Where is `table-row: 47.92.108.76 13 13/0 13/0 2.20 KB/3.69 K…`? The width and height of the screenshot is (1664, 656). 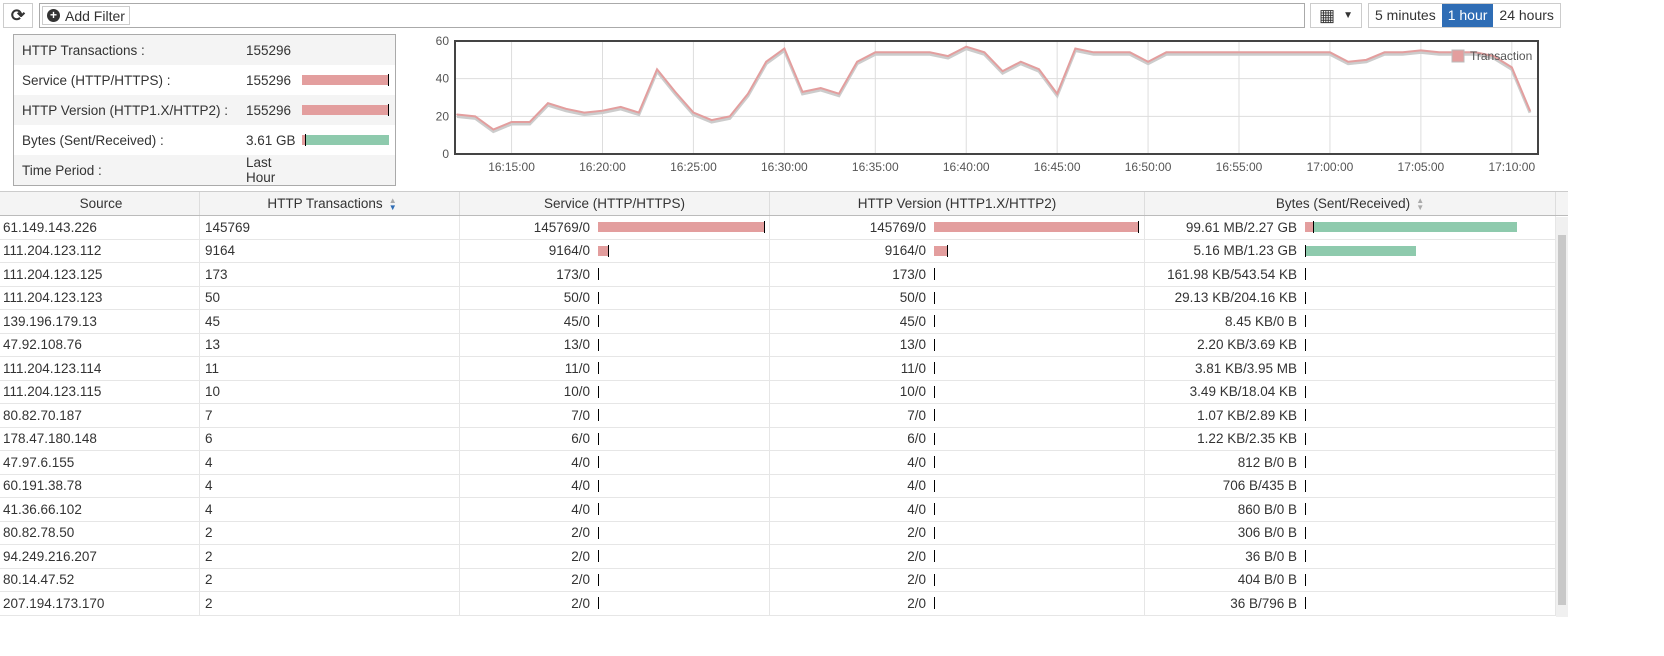
table-row: 47.92.108.76 13 13/0 13/0 2.20 KB/3.69 K… is located at coordinates (784, 345).